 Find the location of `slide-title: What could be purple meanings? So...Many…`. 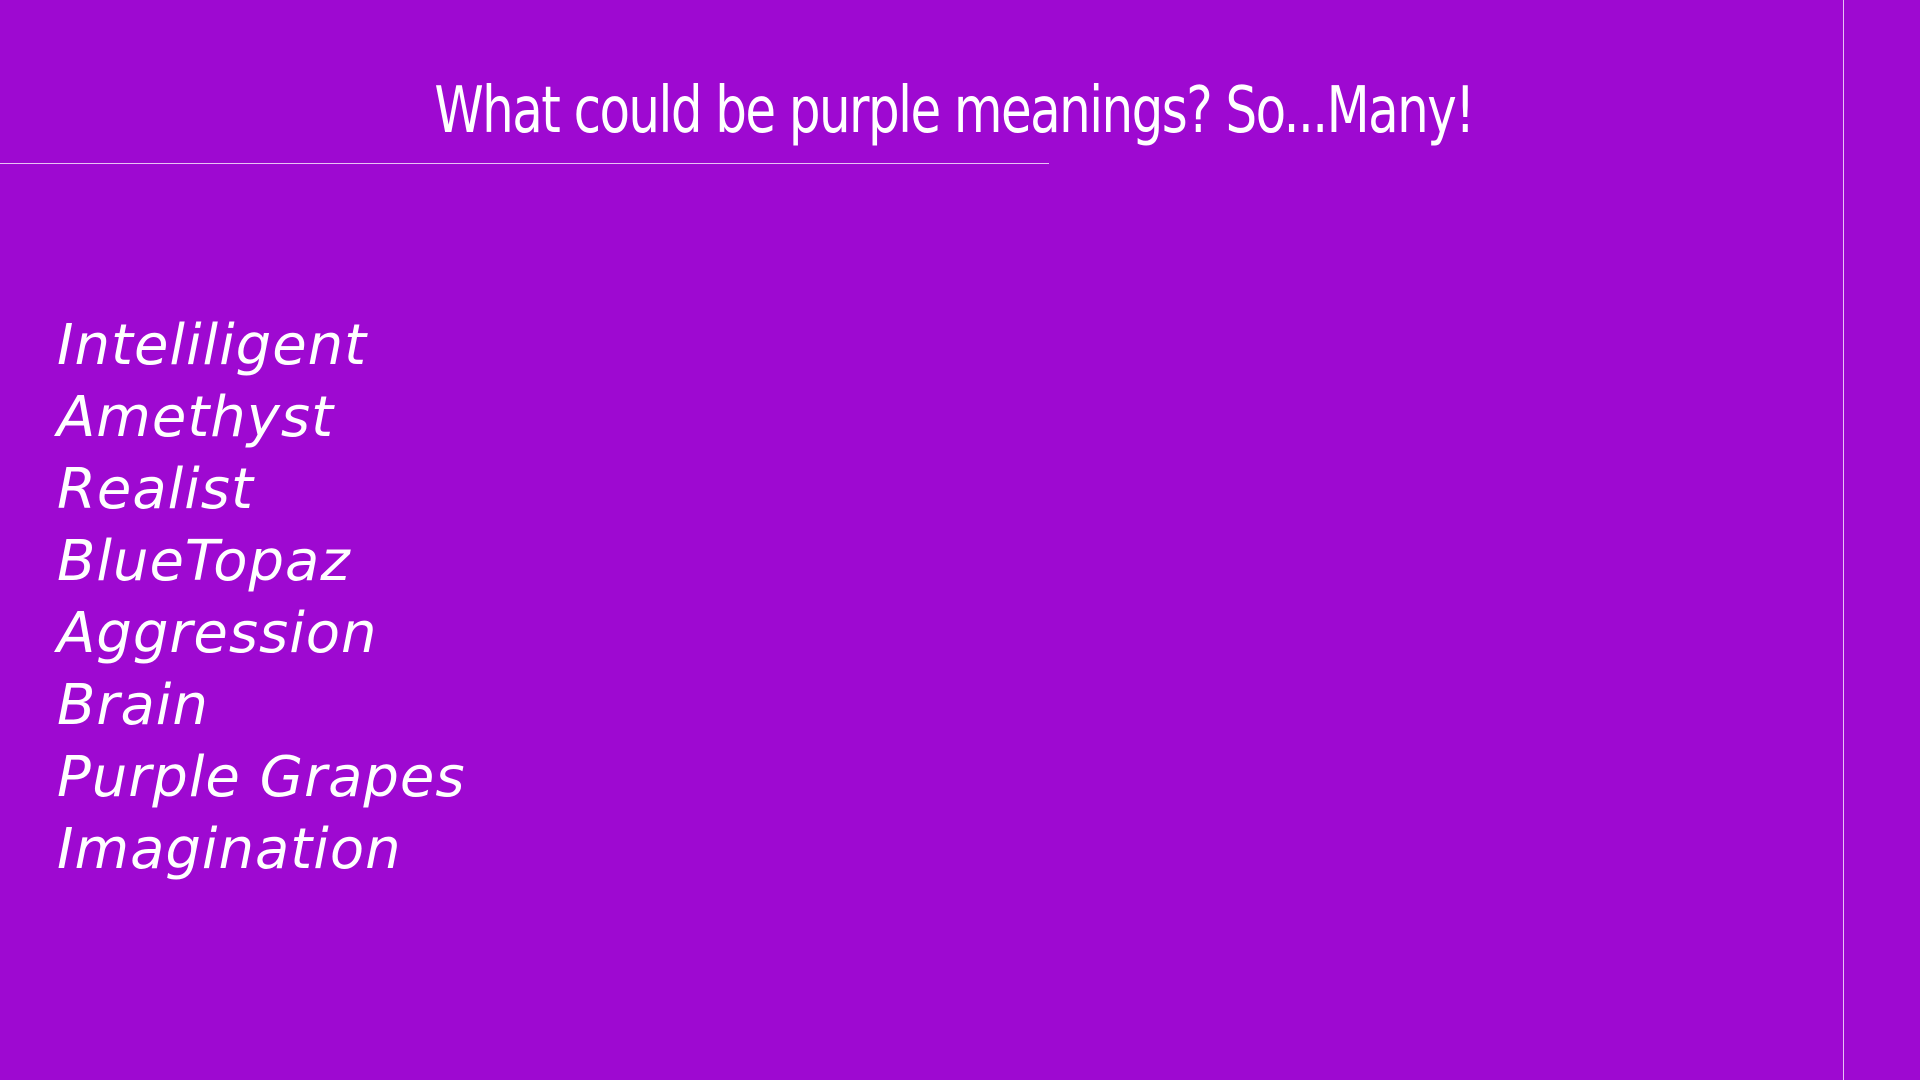

slide-title: What could be purple meanings? So...Many… is located at coordinates (954, 111).